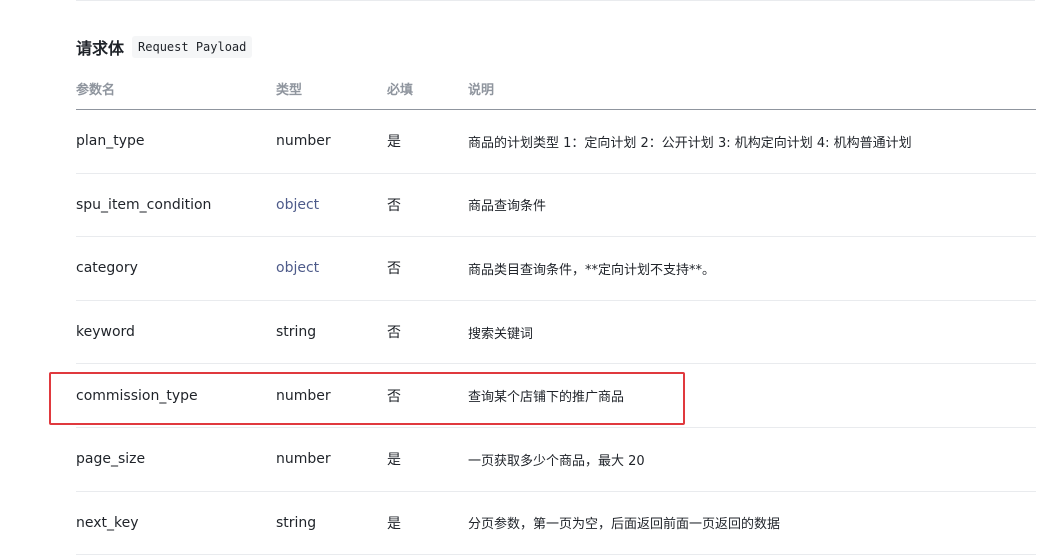  Describe the element at coordinates (137, 395) in the screenshot. I see `param-name: commission_type` at that location.